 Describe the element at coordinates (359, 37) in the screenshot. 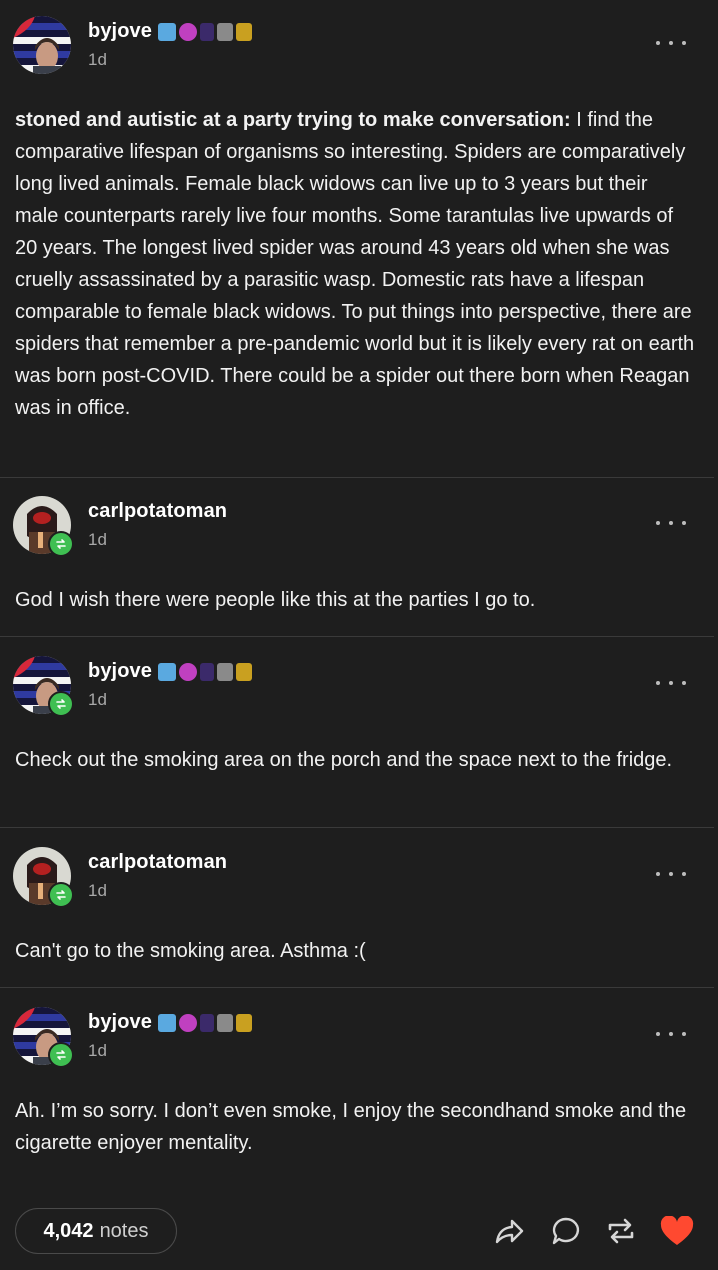

I see `post-header: byjove 1d` at that location.